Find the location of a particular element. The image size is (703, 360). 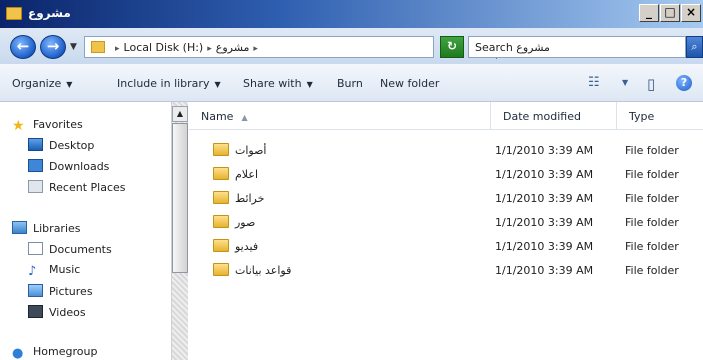

libraries-icon is located at coordinates (19, 227).